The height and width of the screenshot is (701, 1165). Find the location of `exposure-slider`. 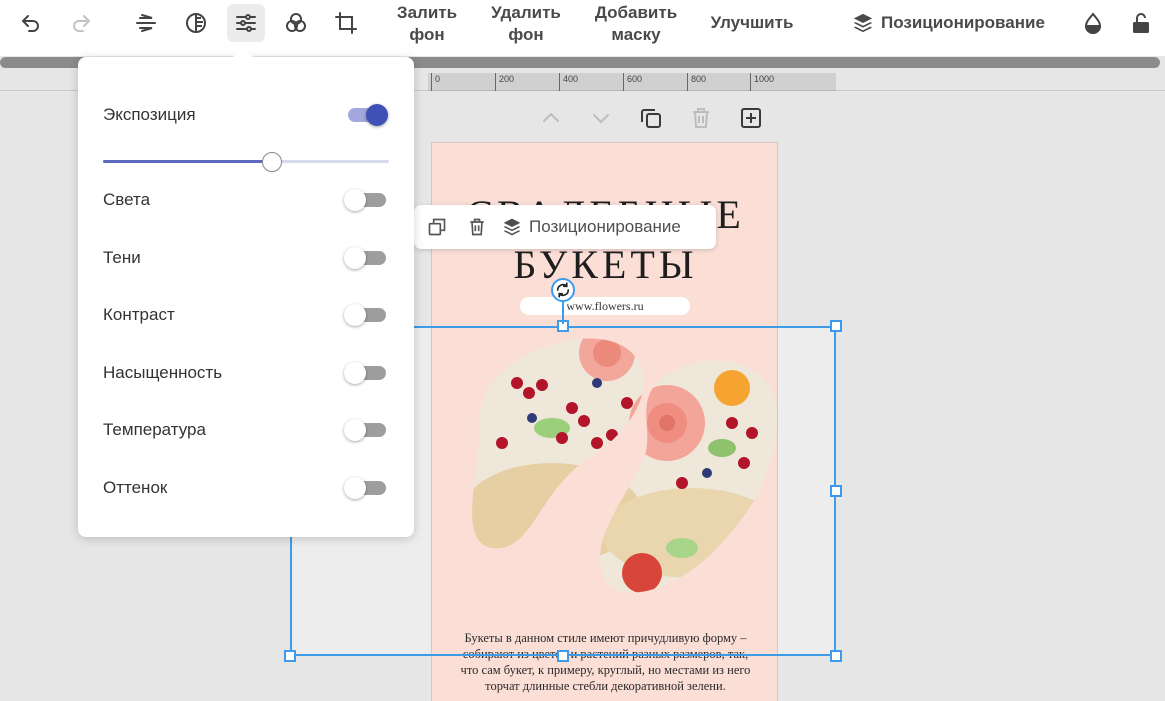

exposure-slider is located at coordinates (246, 162).